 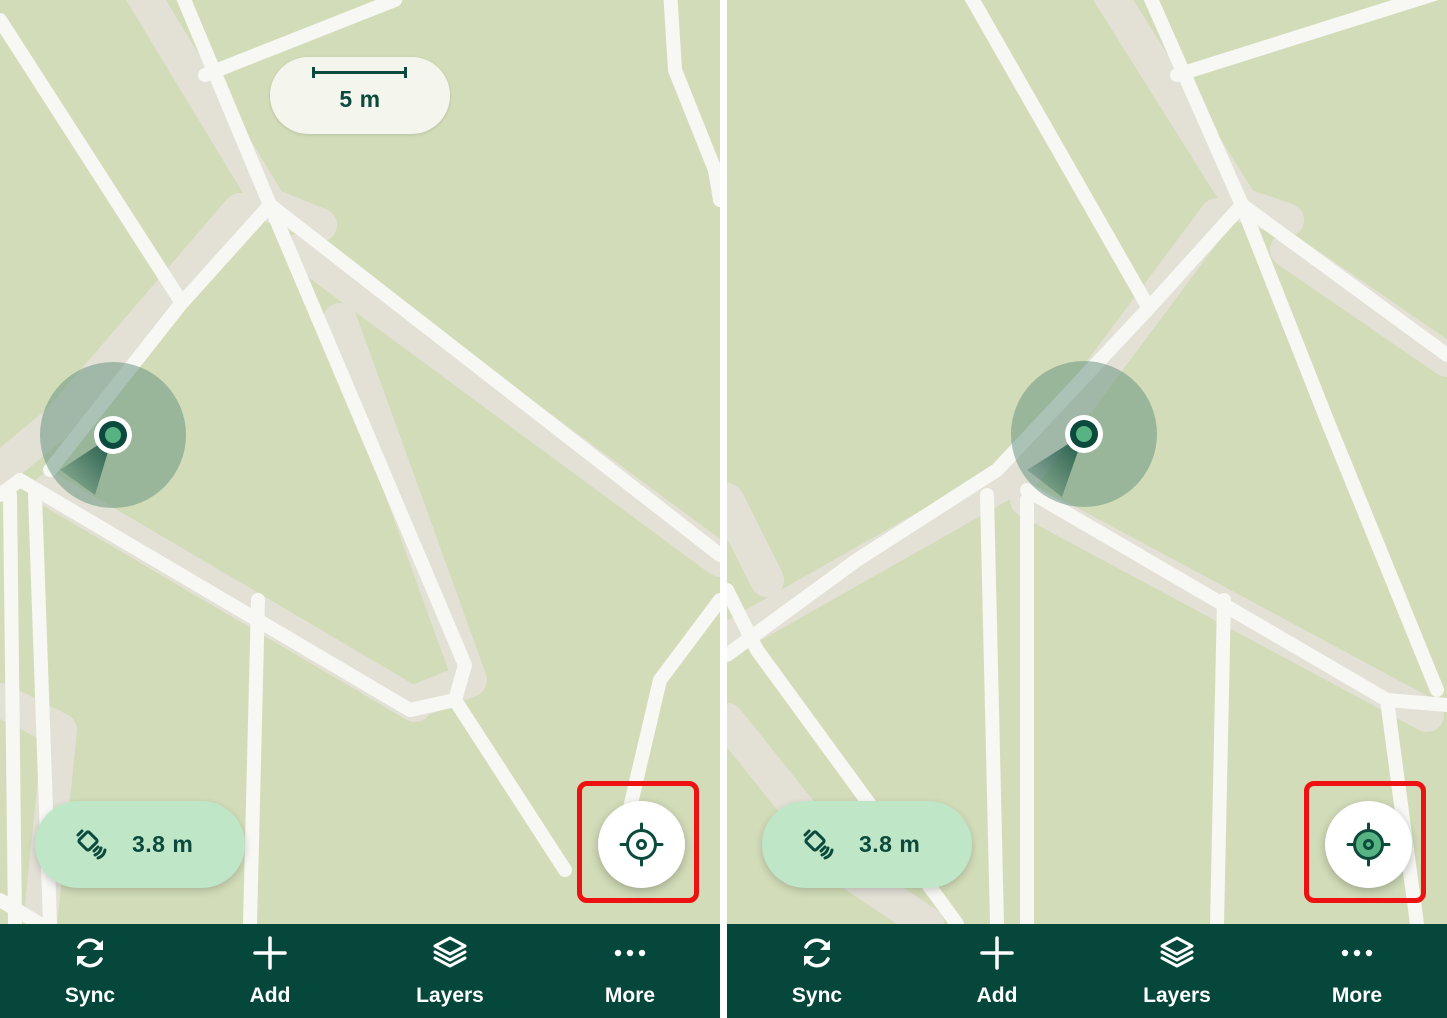 I want to click on scale-label: 5 m, so click(x=360, y=99).